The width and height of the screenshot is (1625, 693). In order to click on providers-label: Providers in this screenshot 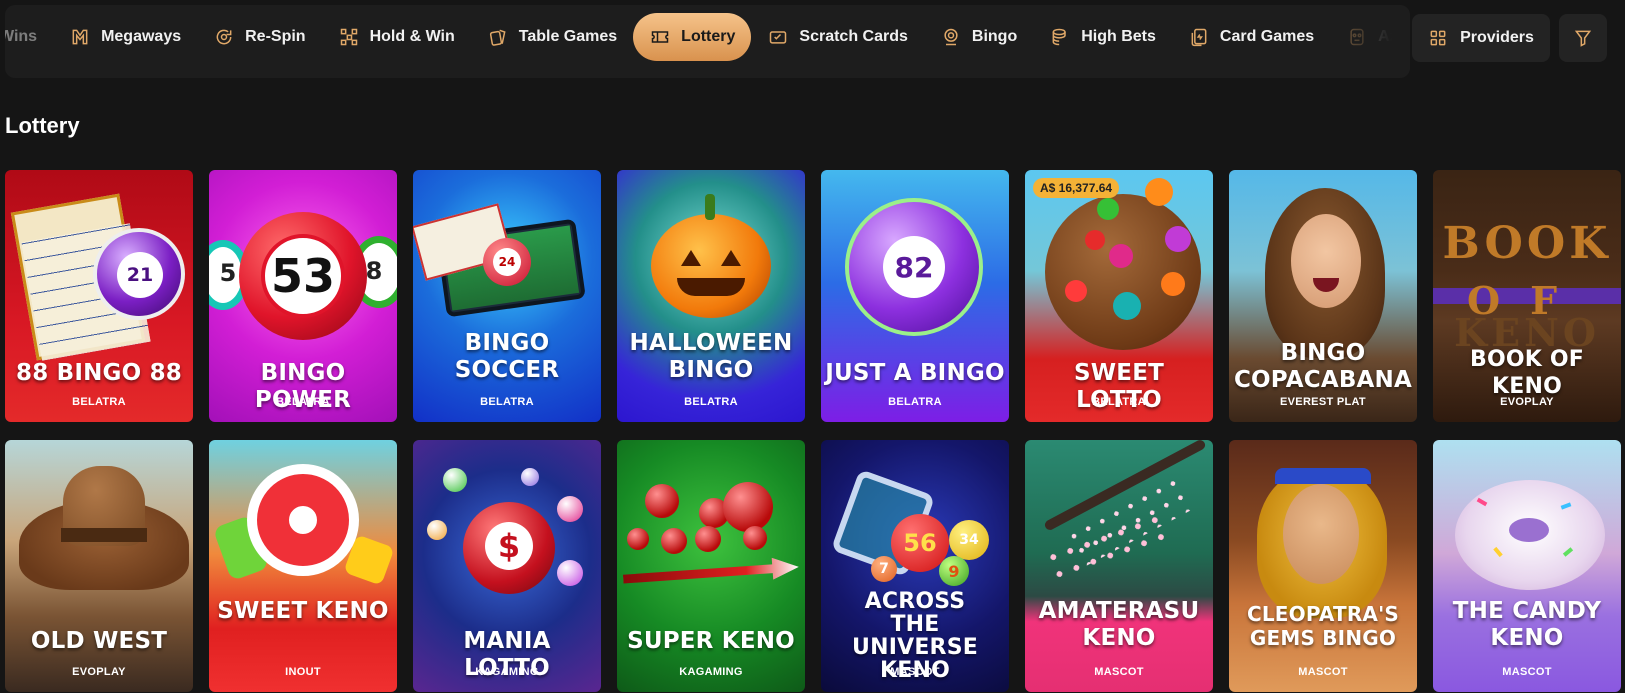, I will do `click(1497, 37)`.